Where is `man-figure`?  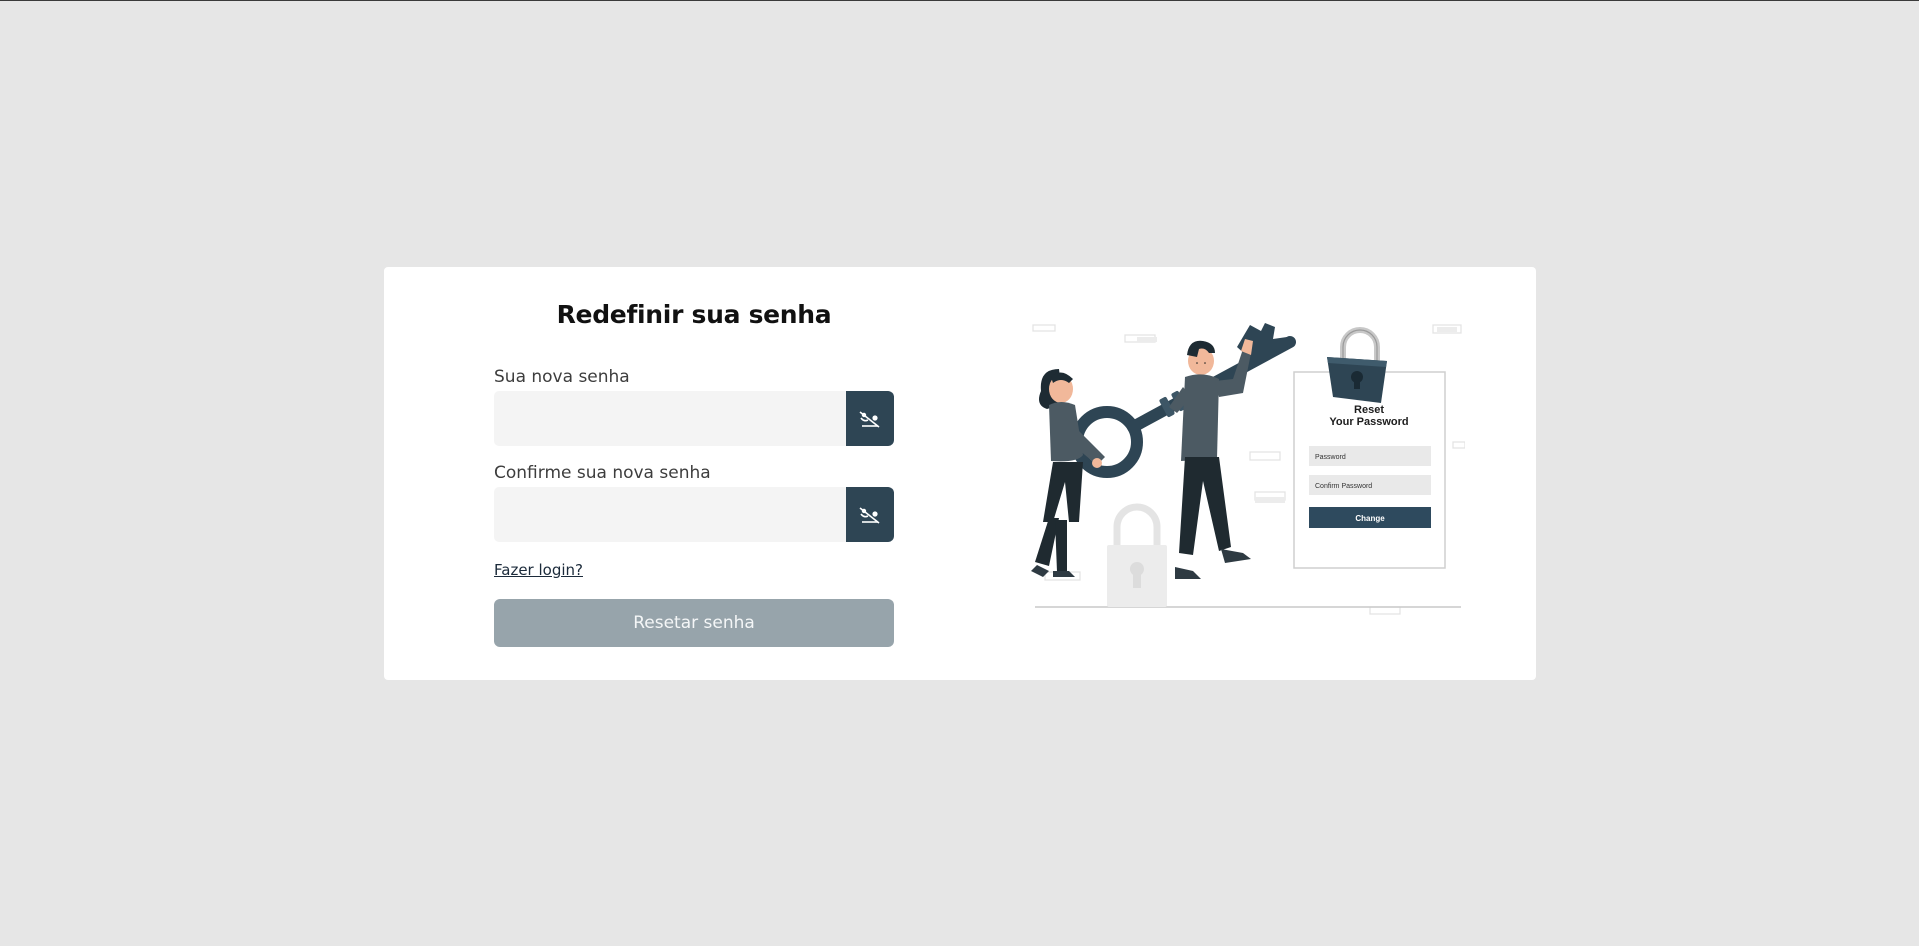
man-figure is located at coordinates (1211, 459).